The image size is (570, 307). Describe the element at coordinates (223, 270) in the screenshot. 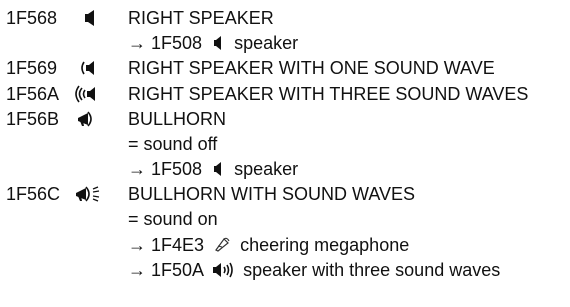

I see `speaker-three-waves-icon` at that location.